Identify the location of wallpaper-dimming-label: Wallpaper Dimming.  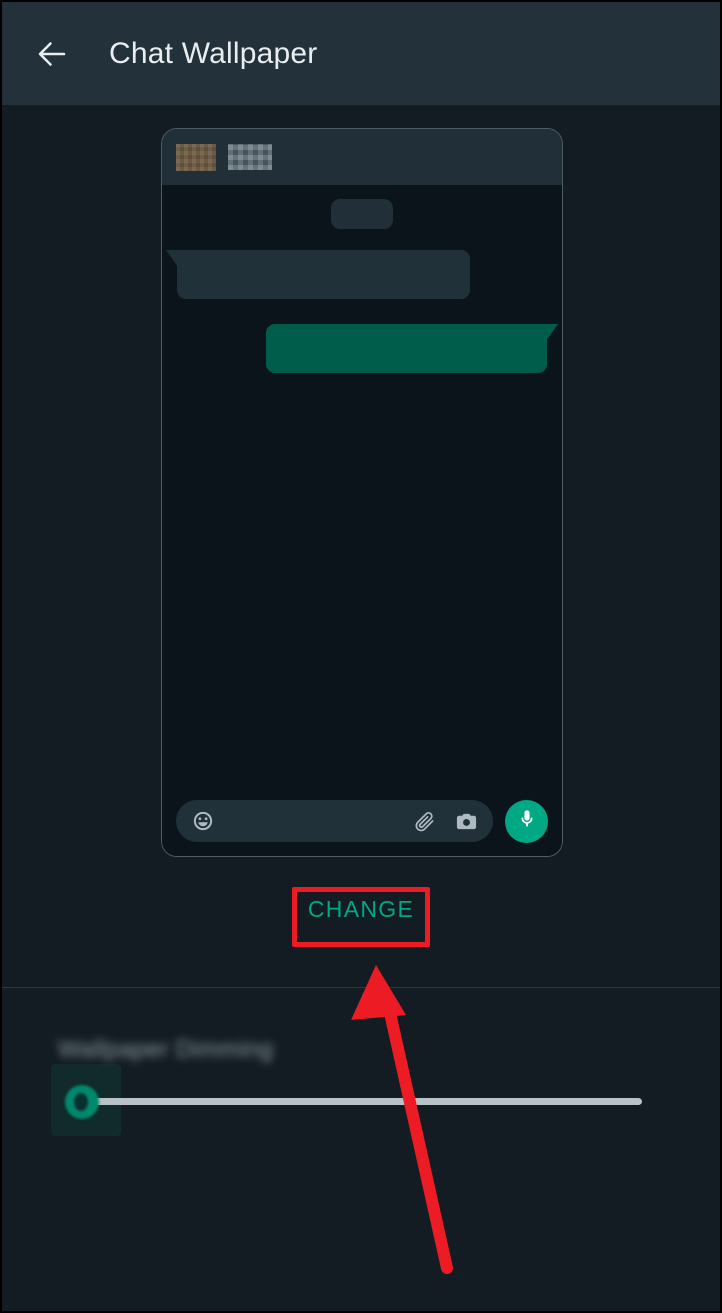
(166, 1049).